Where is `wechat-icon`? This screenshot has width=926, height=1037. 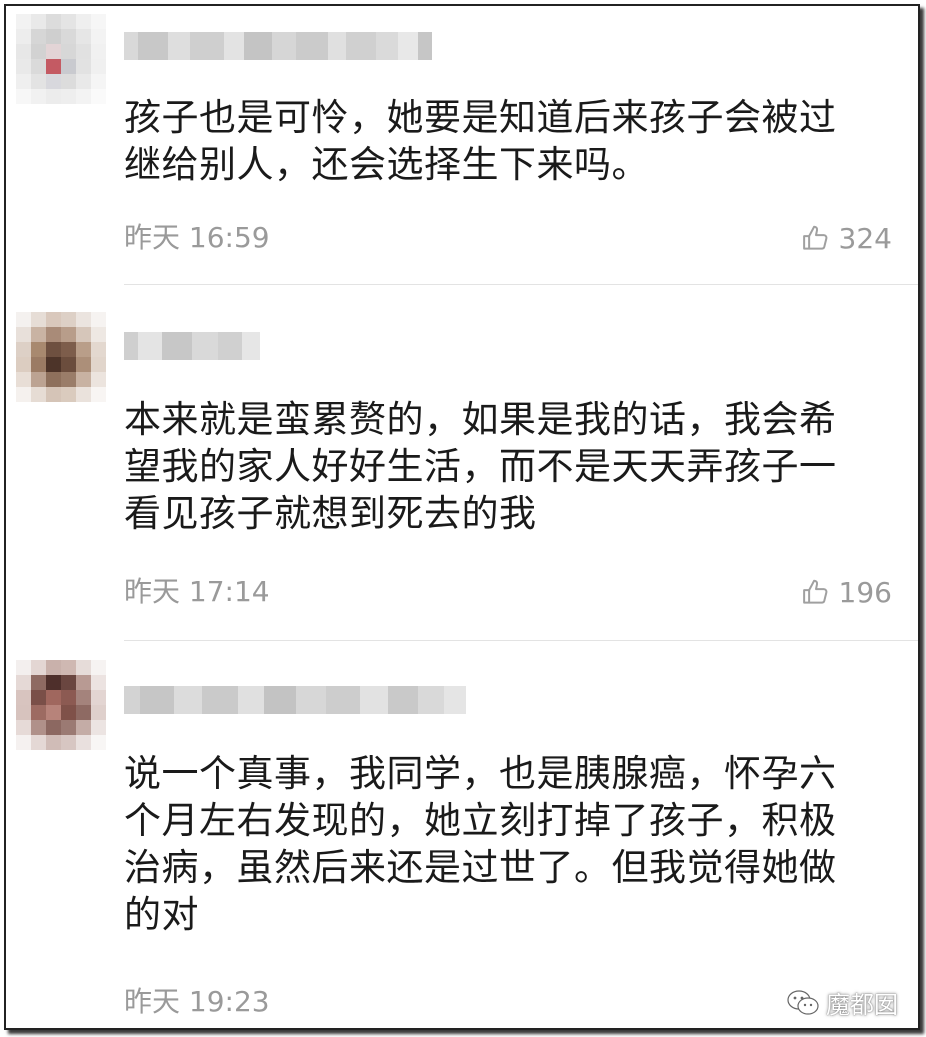 wechat-icon is located at coordinates (803, 1002).